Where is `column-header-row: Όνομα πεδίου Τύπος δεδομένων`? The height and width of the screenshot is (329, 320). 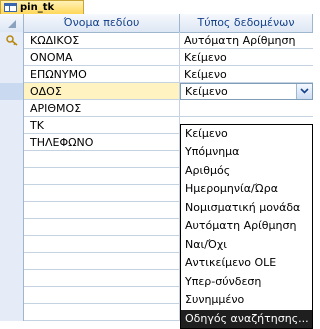
column-header-row: Όνομα πεδίου Τύπος δεδομένων is located at coordinates (156, 23).